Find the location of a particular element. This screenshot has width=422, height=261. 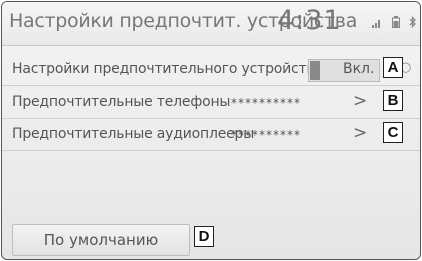

default-button-label: По умолчанию is located at coordinates (101, 240).